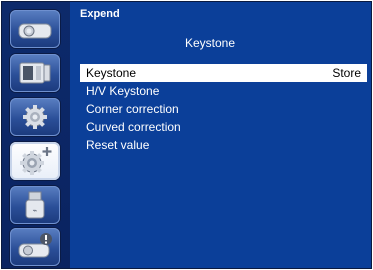 The width and height of the screenshot is (373, 270). What do you see at coordinates (223, 127) in the screenshot?
I see `menu-item-curved-correction: Curved correction` at bounding box center [223, 127].